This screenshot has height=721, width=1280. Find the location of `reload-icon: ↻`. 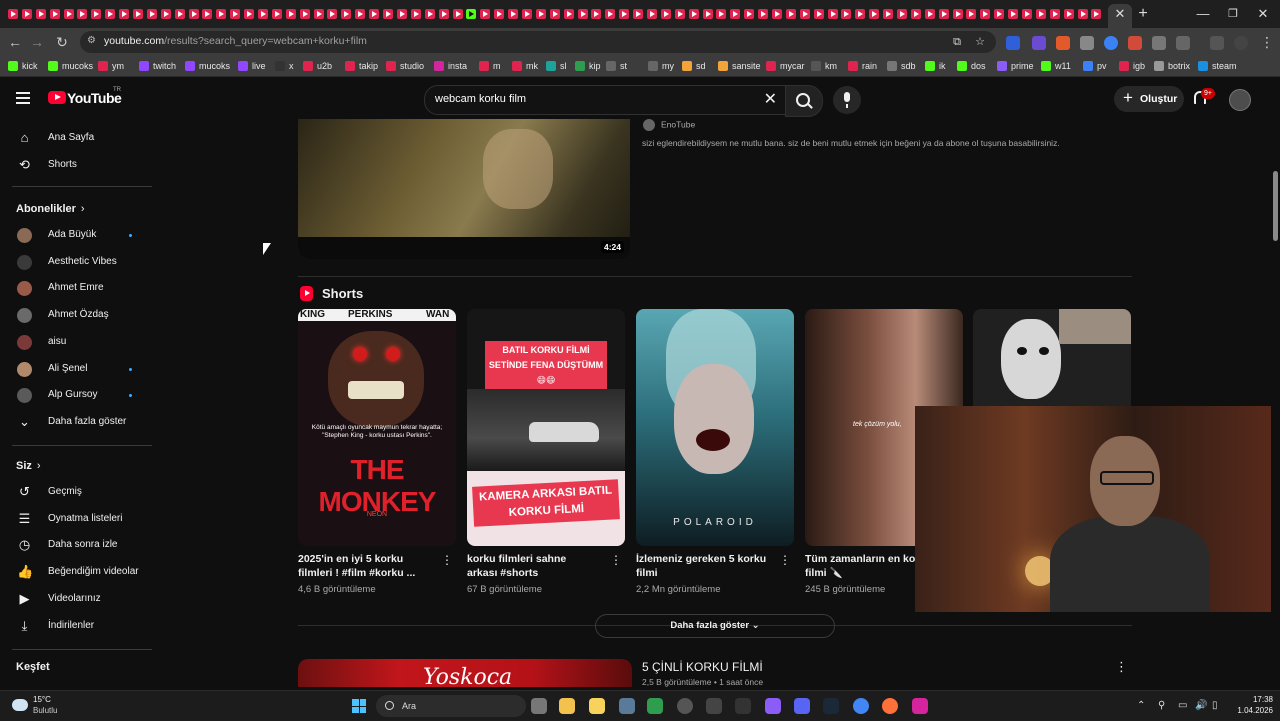

reload-icon: ↻ is located at coordinates (62, 42).